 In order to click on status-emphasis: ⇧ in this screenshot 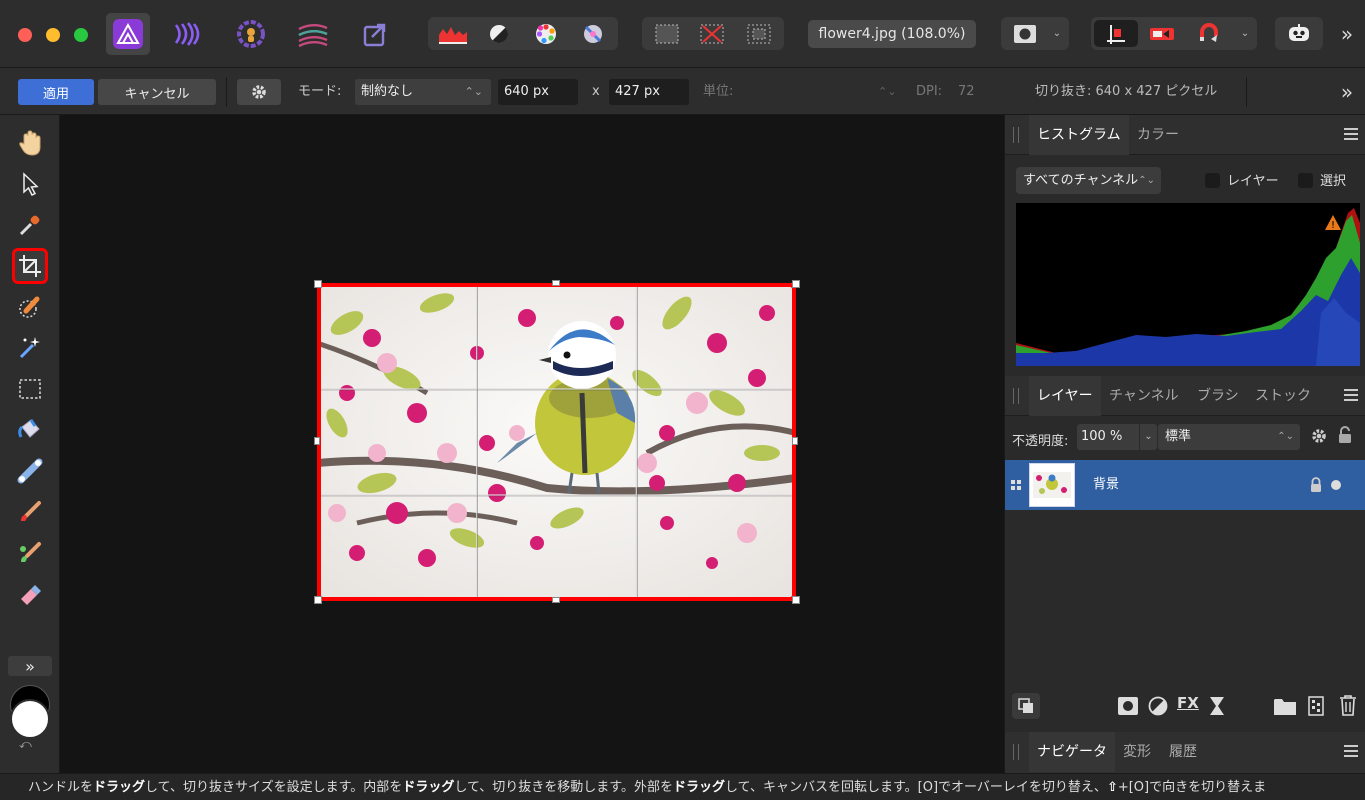, I will do `click(1112, 787)`.